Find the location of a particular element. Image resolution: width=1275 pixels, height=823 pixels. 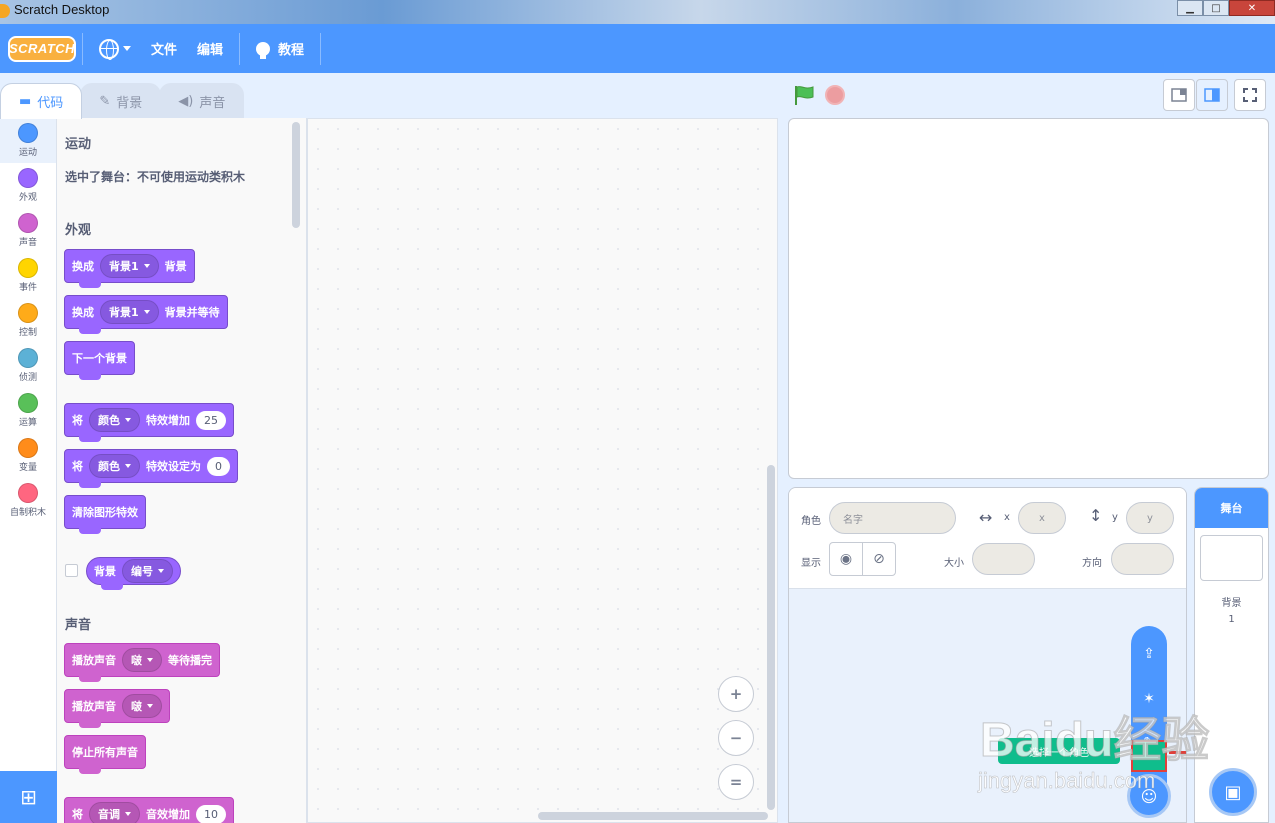

number-name-dropdown: 编号 is located at coordinates (147, 571).